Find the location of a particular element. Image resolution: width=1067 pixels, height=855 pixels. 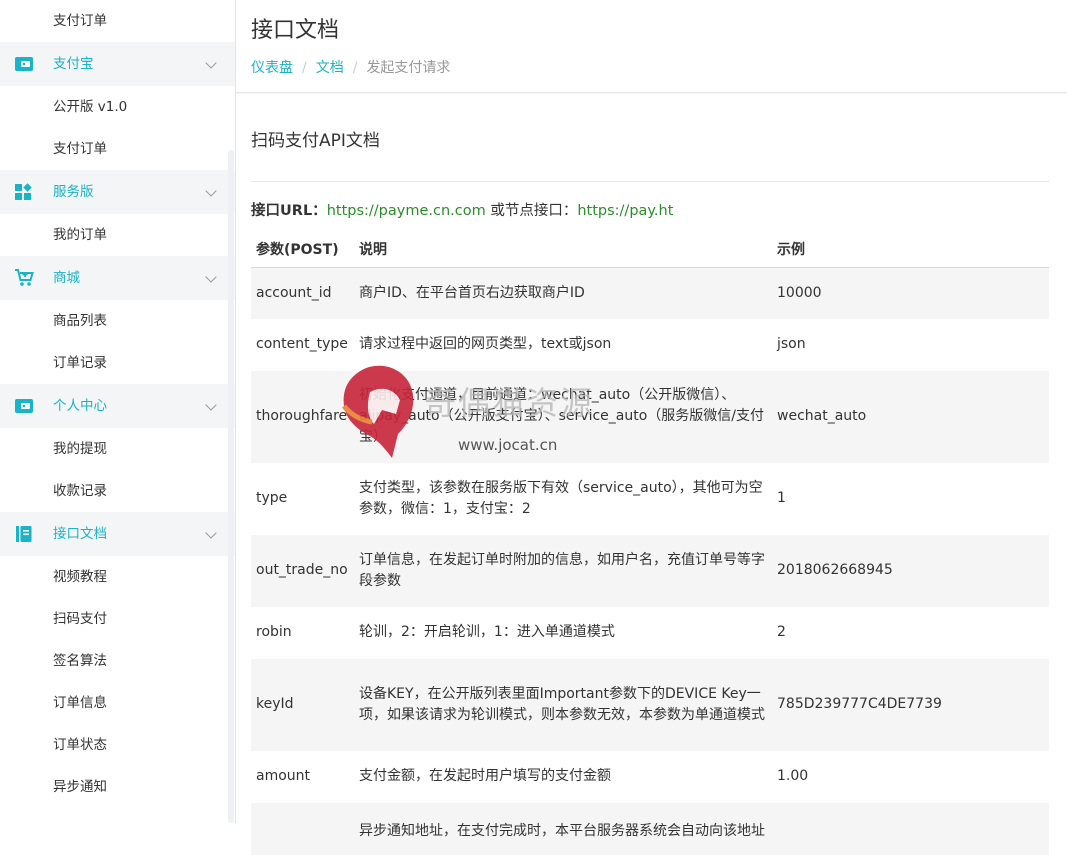

breadcrumb-dashboard: 仪表盘 is located at coordinates (272, 68).